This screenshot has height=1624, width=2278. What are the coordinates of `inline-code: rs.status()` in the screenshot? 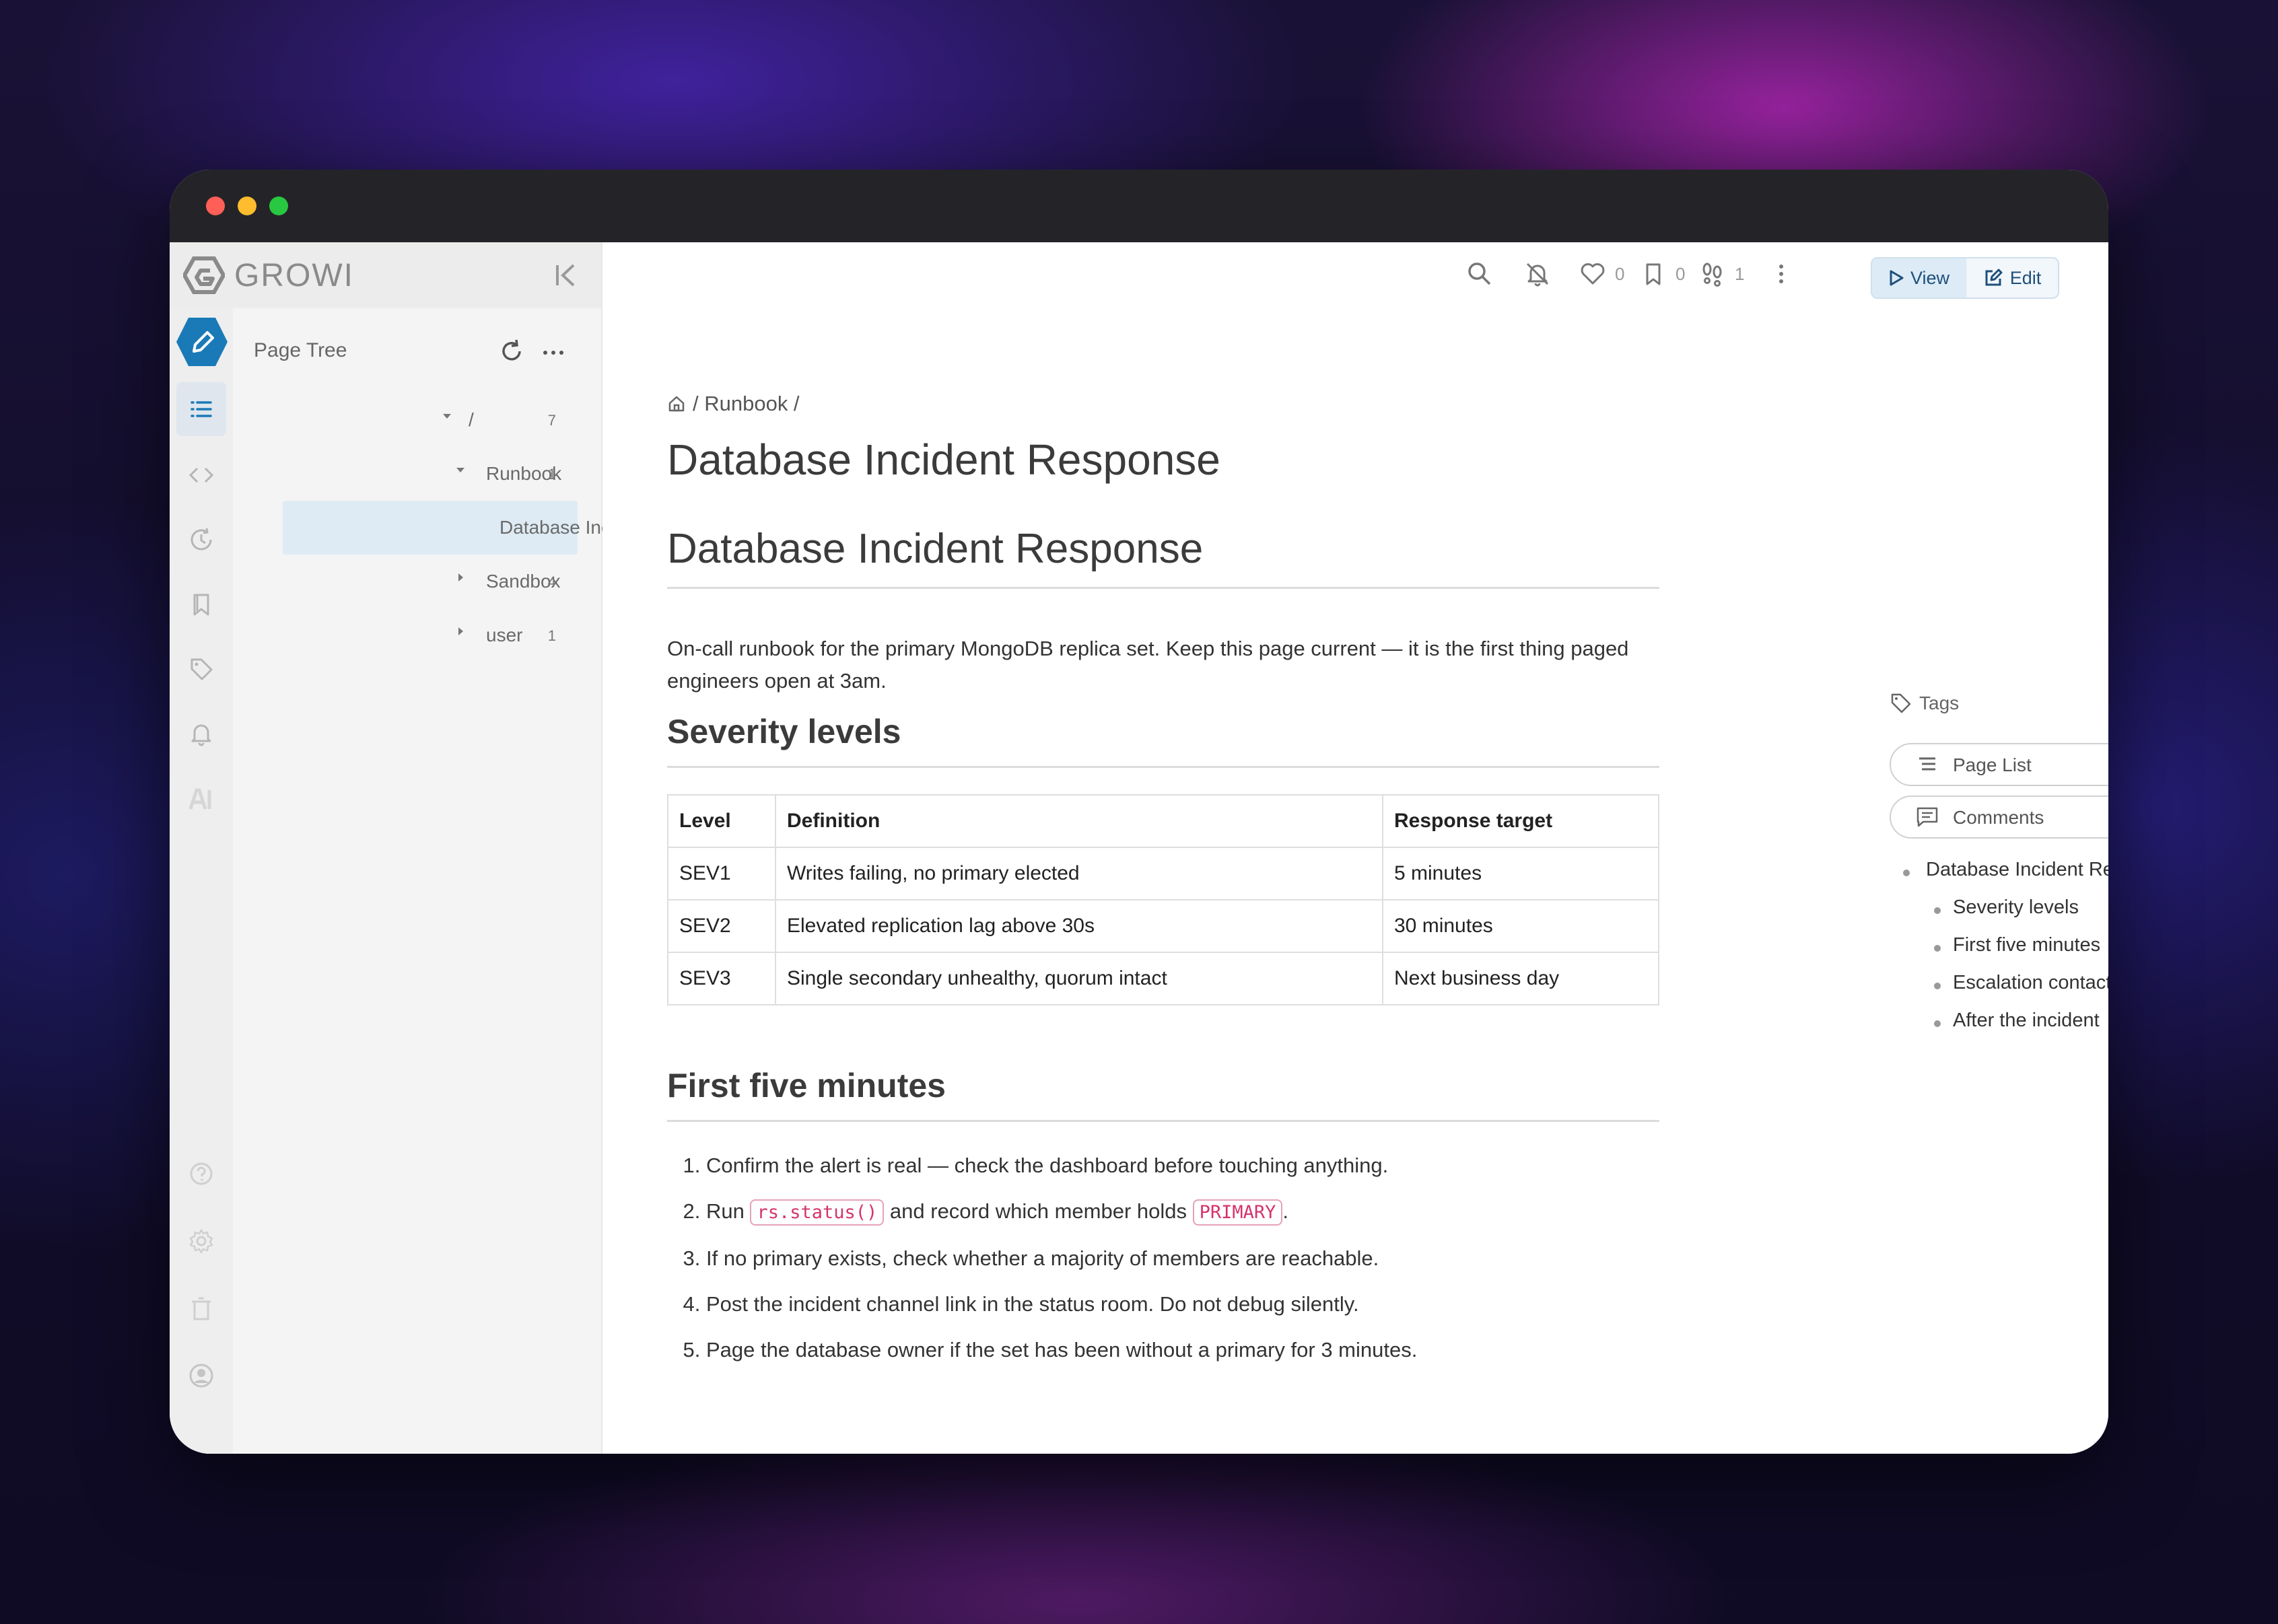 It's located at (817, 1212).